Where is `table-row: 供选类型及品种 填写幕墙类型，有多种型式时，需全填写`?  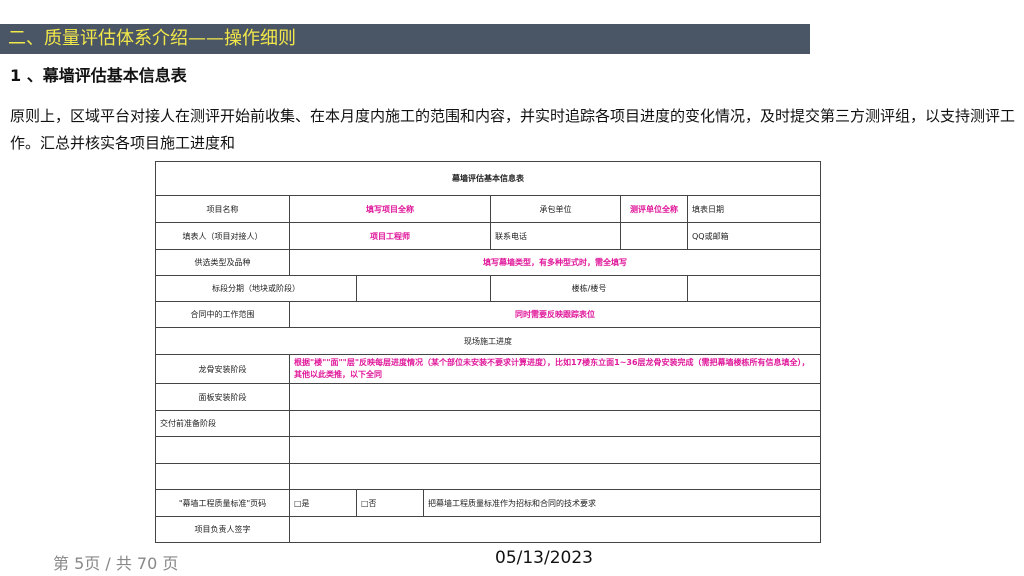 table-row: 供选类型及品种 填写幕墙类型，有多种型式时，需全填写 is located at coordinates (488, 262).